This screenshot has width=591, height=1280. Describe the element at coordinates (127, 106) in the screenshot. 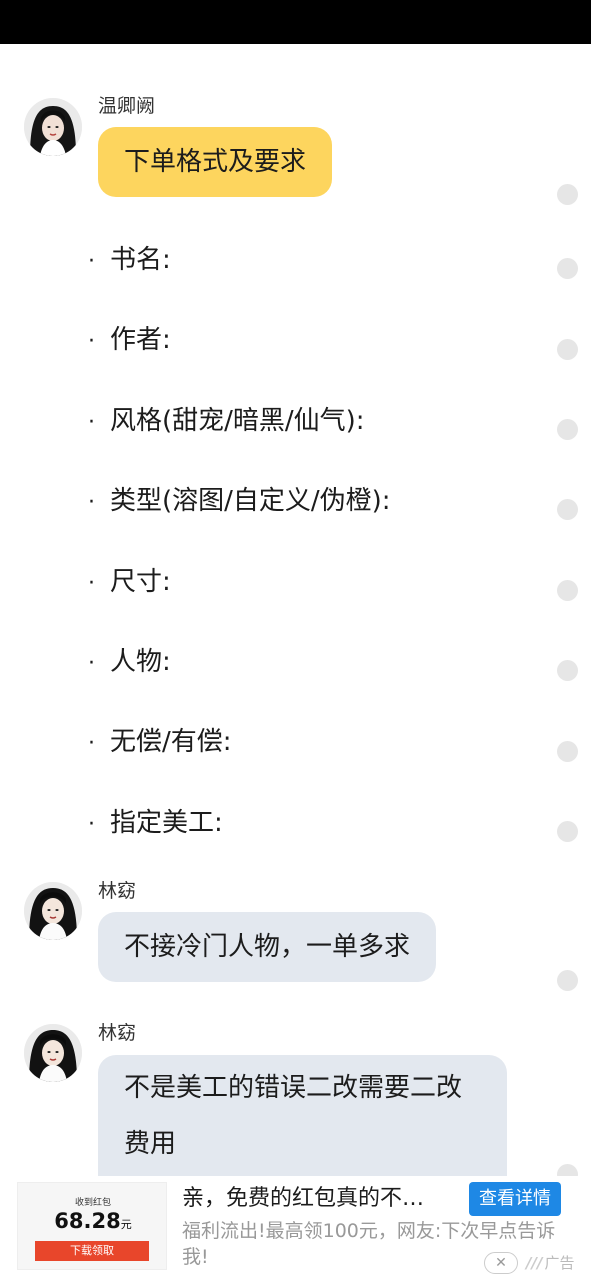

I see `sender-name: 温卿阙` at that location.